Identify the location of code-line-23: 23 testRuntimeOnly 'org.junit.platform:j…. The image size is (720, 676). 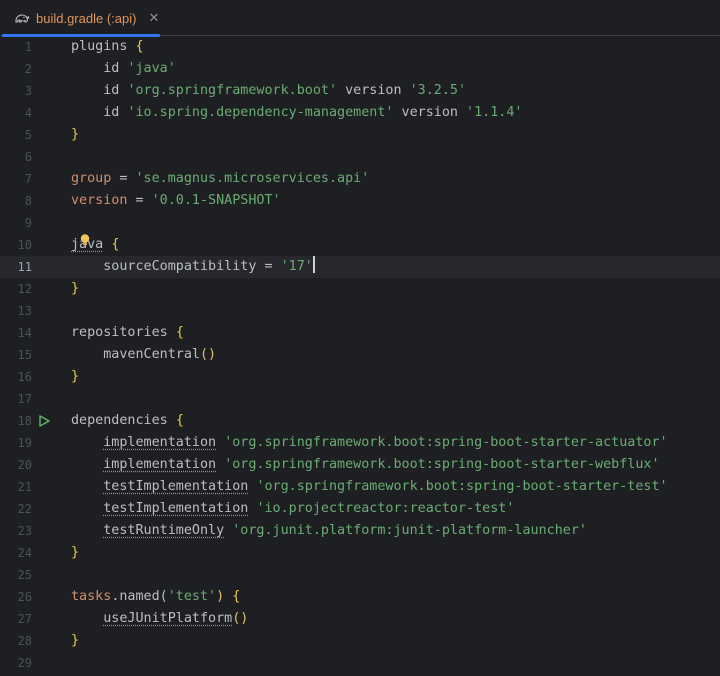
(360, 531).